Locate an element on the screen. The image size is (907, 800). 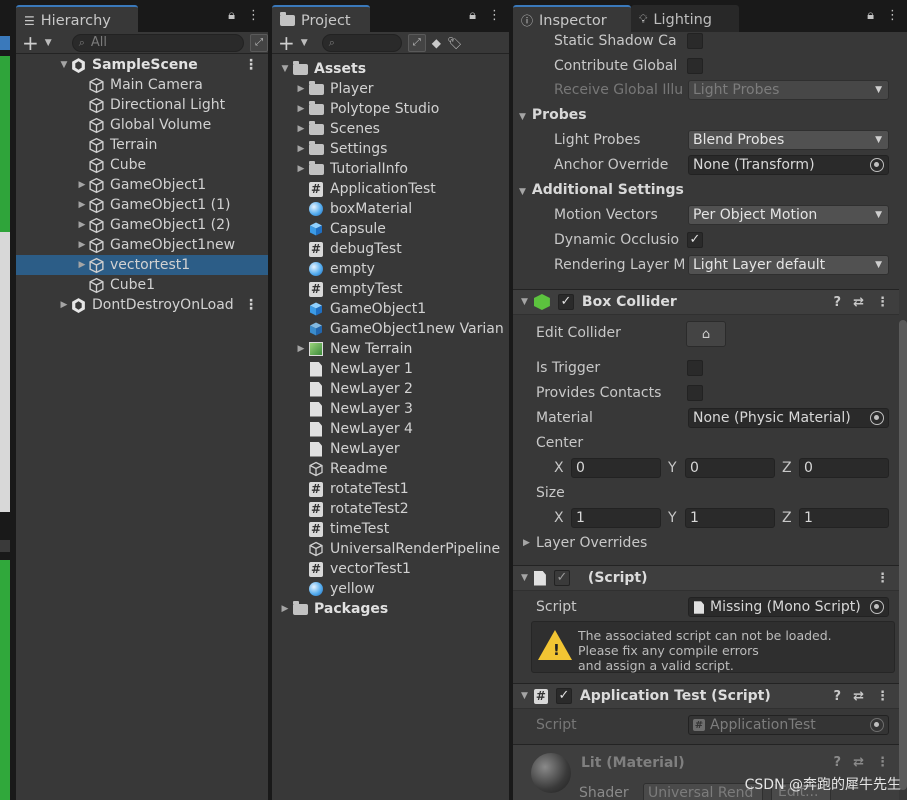
project-item: NewLayer 1 is located at coordinates (390, 369).